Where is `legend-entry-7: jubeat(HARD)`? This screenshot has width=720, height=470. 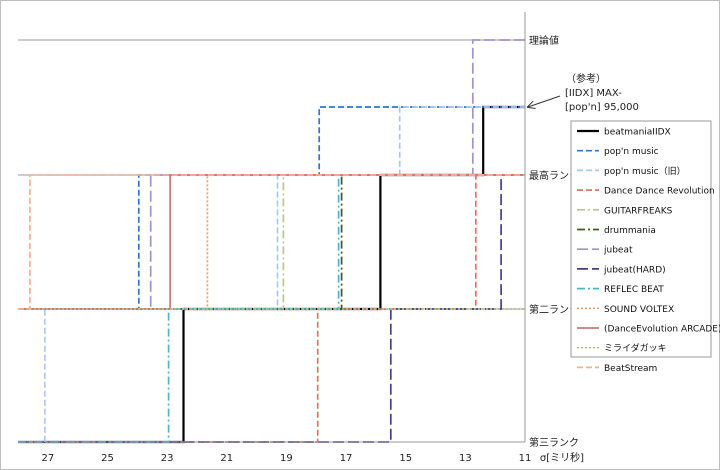 legend-entry-7: jubeat(HARD) is located at coordinates (634, 270).